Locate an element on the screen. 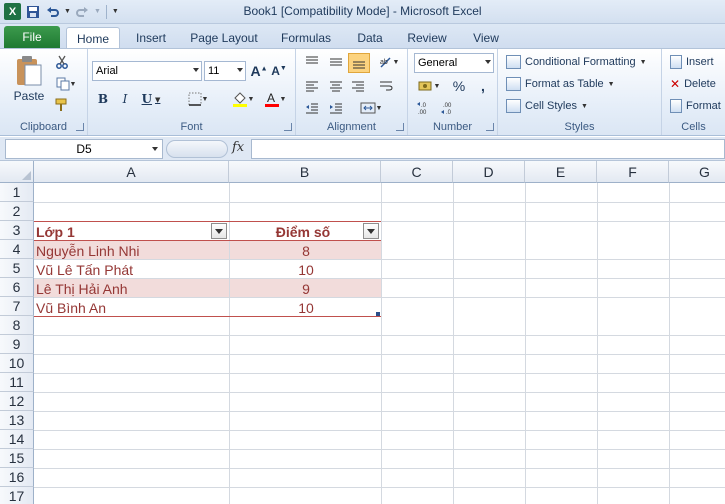  table-cell-score: 9 is located at coordinates (305, 288).